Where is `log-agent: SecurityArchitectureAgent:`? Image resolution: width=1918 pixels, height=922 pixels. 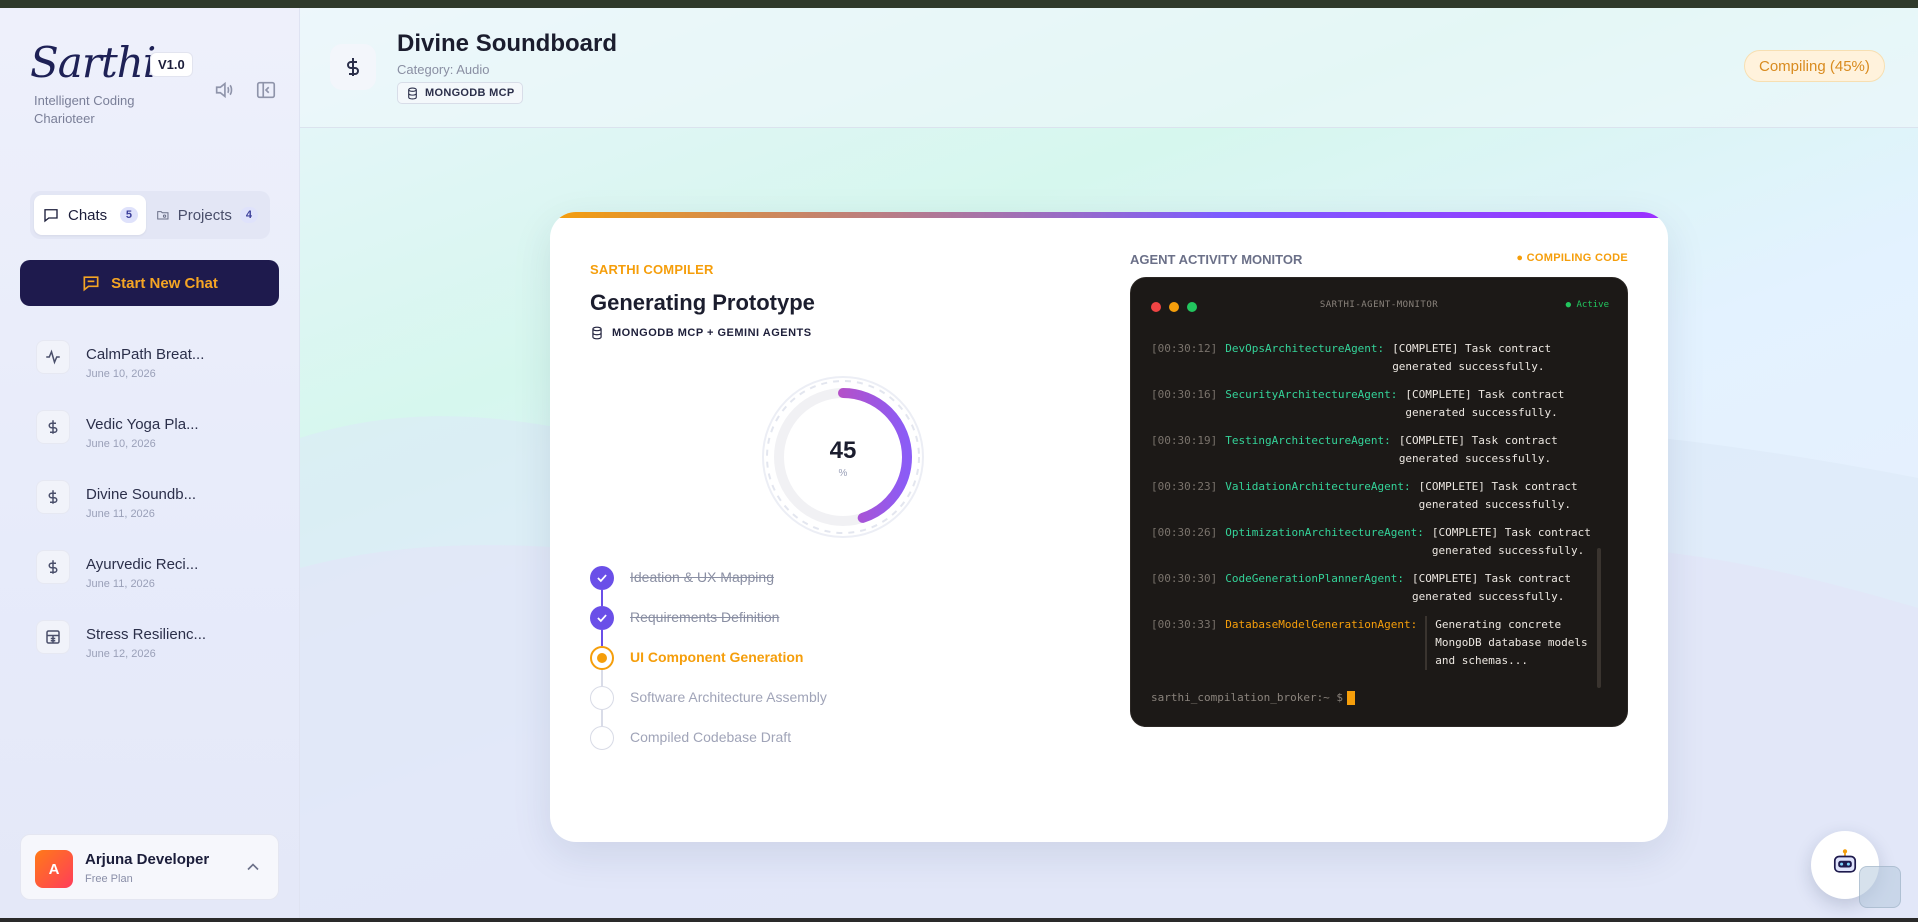 log-agent: SecurityArchitectureAgent: is located at coordinates (1311, 394).